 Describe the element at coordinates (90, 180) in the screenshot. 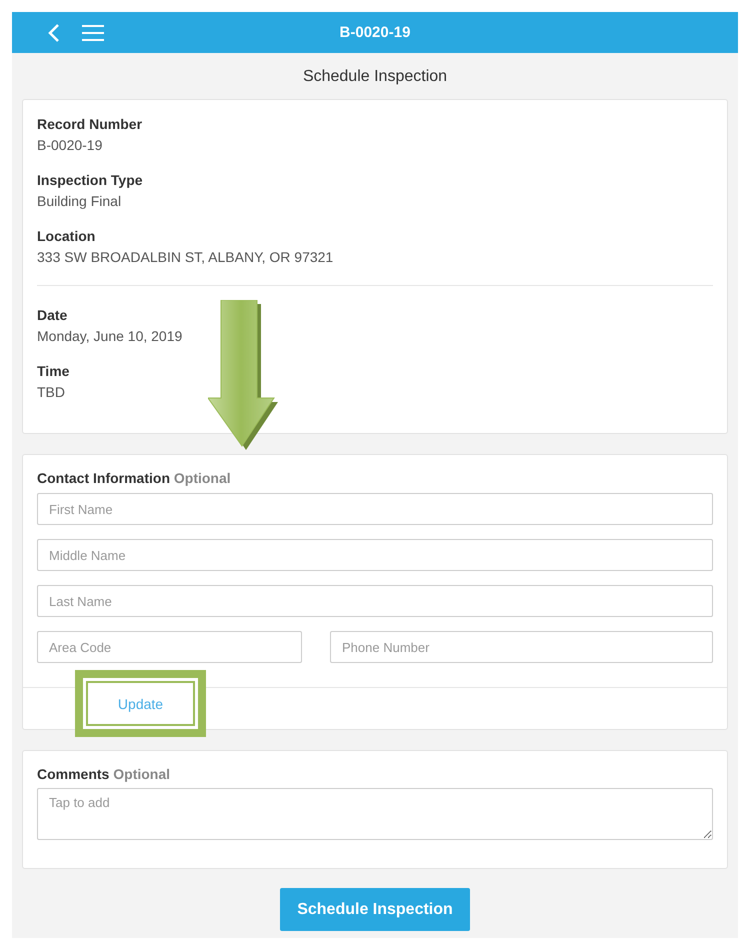

I see `field-label: Inspection Type` at that location.